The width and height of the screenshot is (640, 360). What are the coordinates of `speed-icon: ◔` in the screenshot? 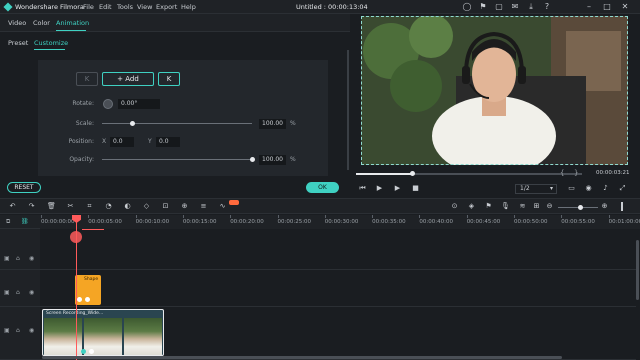 It's located at (108, 206).